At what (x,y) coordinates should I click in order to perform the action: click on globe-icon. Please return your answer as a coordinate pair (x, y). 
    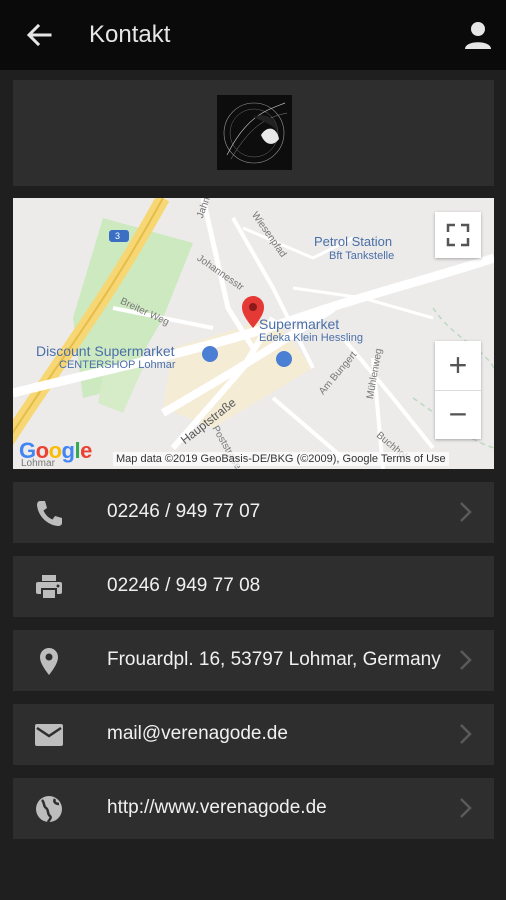
    Looking at the image, I should click on (49, 809).